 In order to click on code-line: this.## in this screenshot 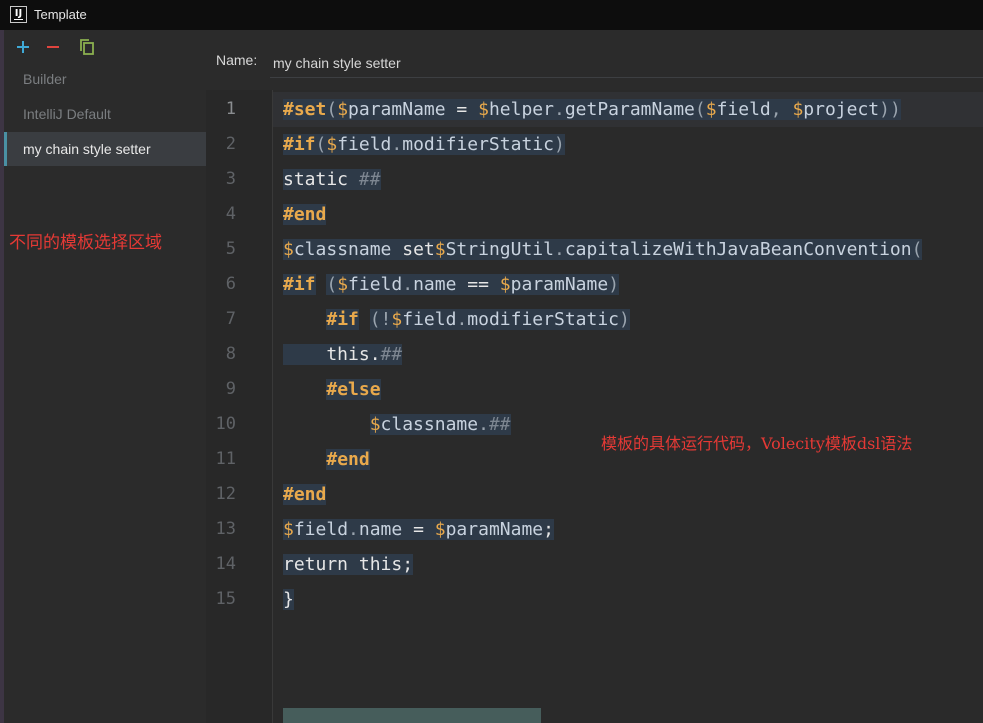, I will do `click(343, 354)`.